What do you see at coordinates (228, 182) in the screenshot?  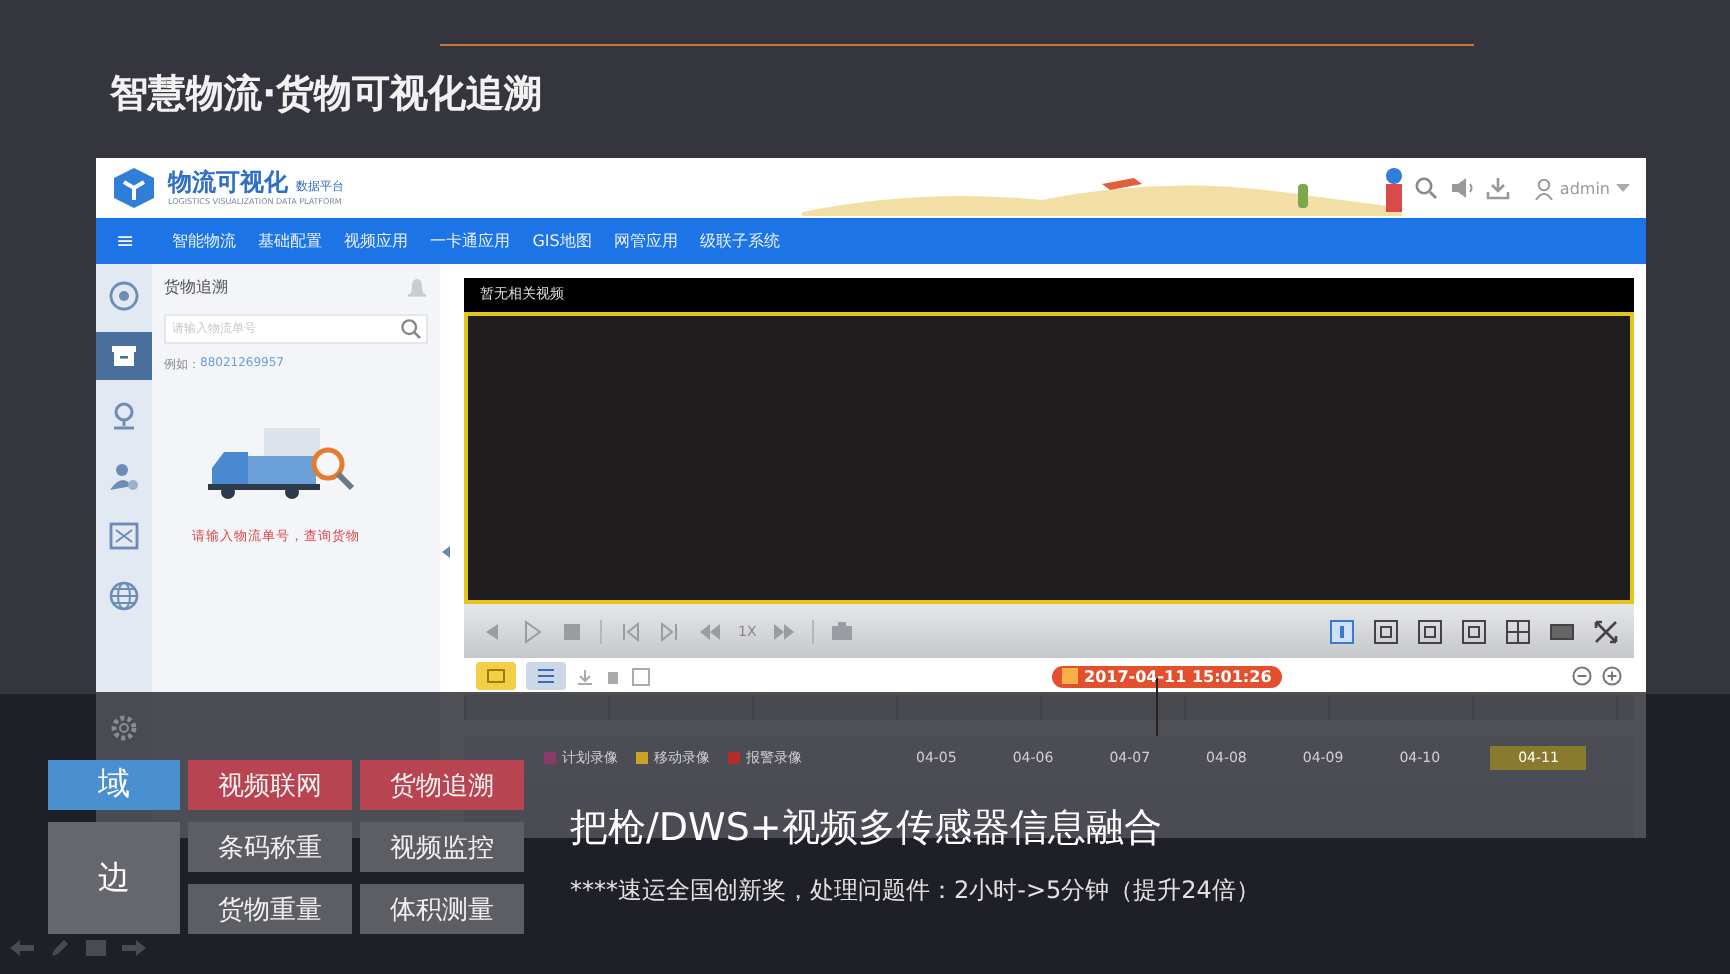 I see `logo-title: 物流可视化` at bounding box center [228, 182].